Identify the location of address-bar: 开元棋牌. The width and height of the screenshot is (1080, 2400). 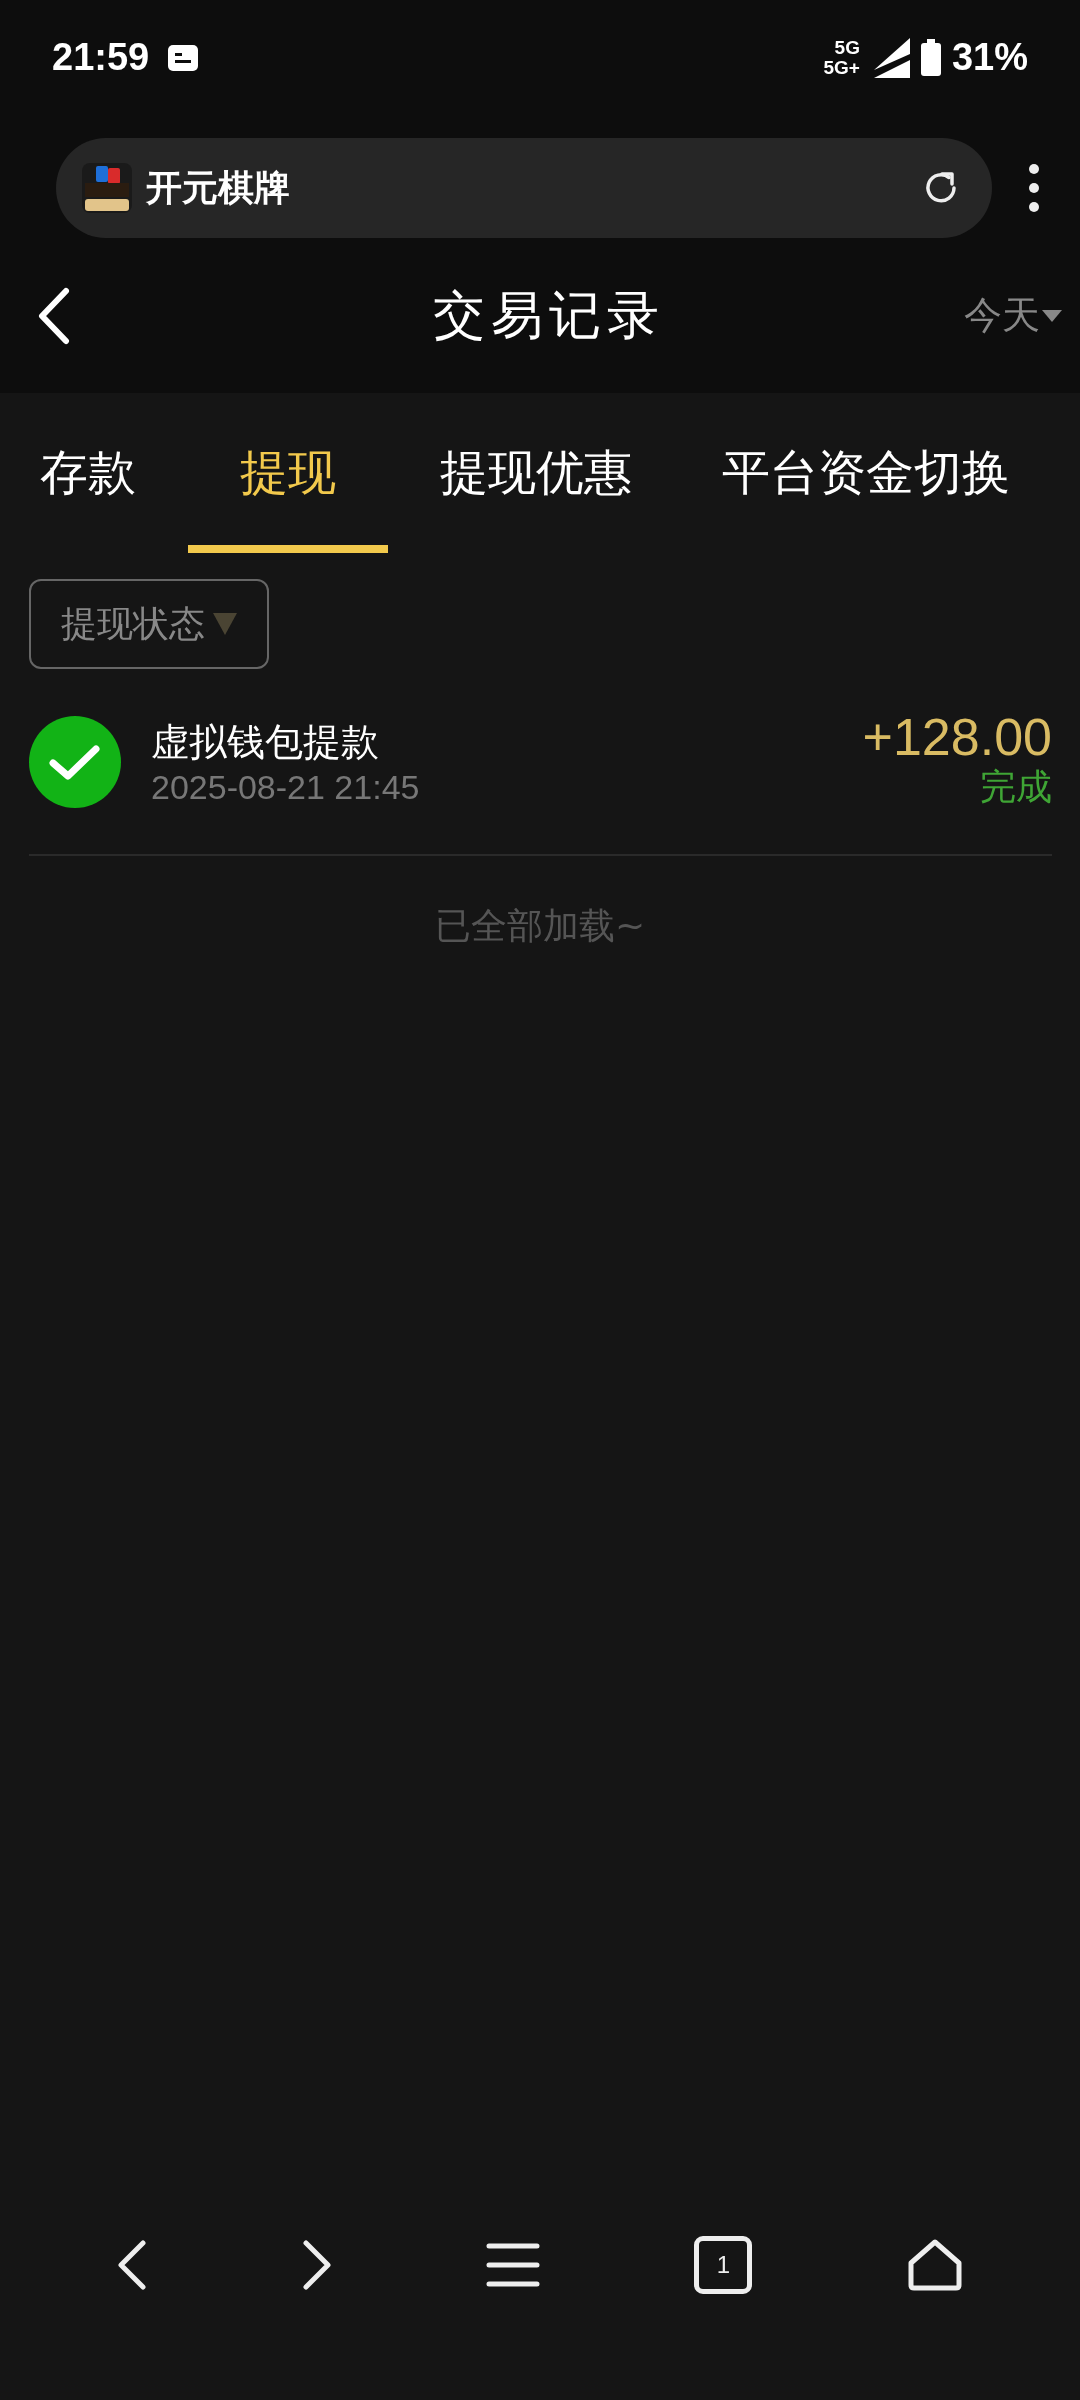
(524, 188).